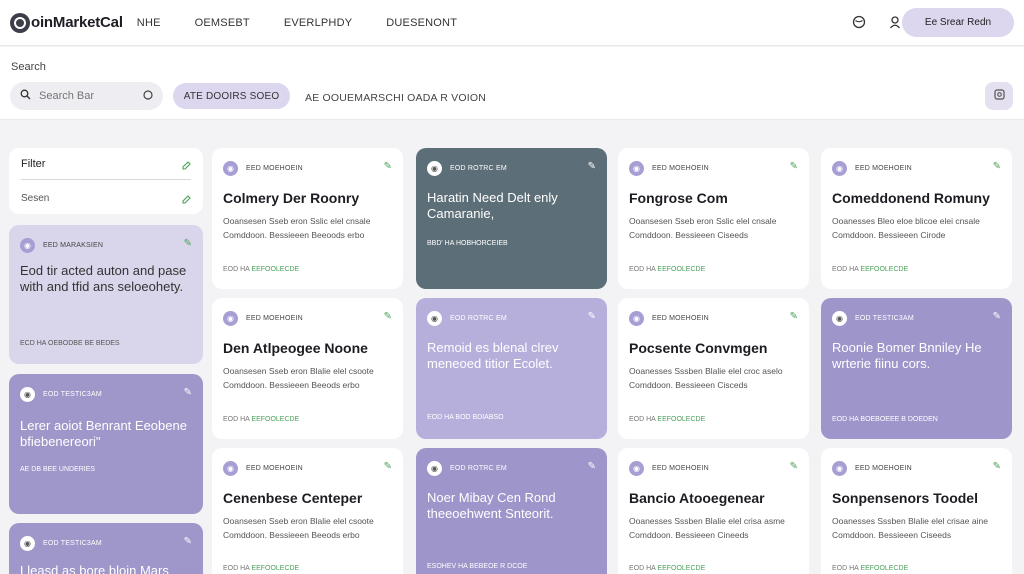 The height and width of the screenshot is (574, 1024). I want to click on filter-panel: Filter Sesen, so click(106, 181).